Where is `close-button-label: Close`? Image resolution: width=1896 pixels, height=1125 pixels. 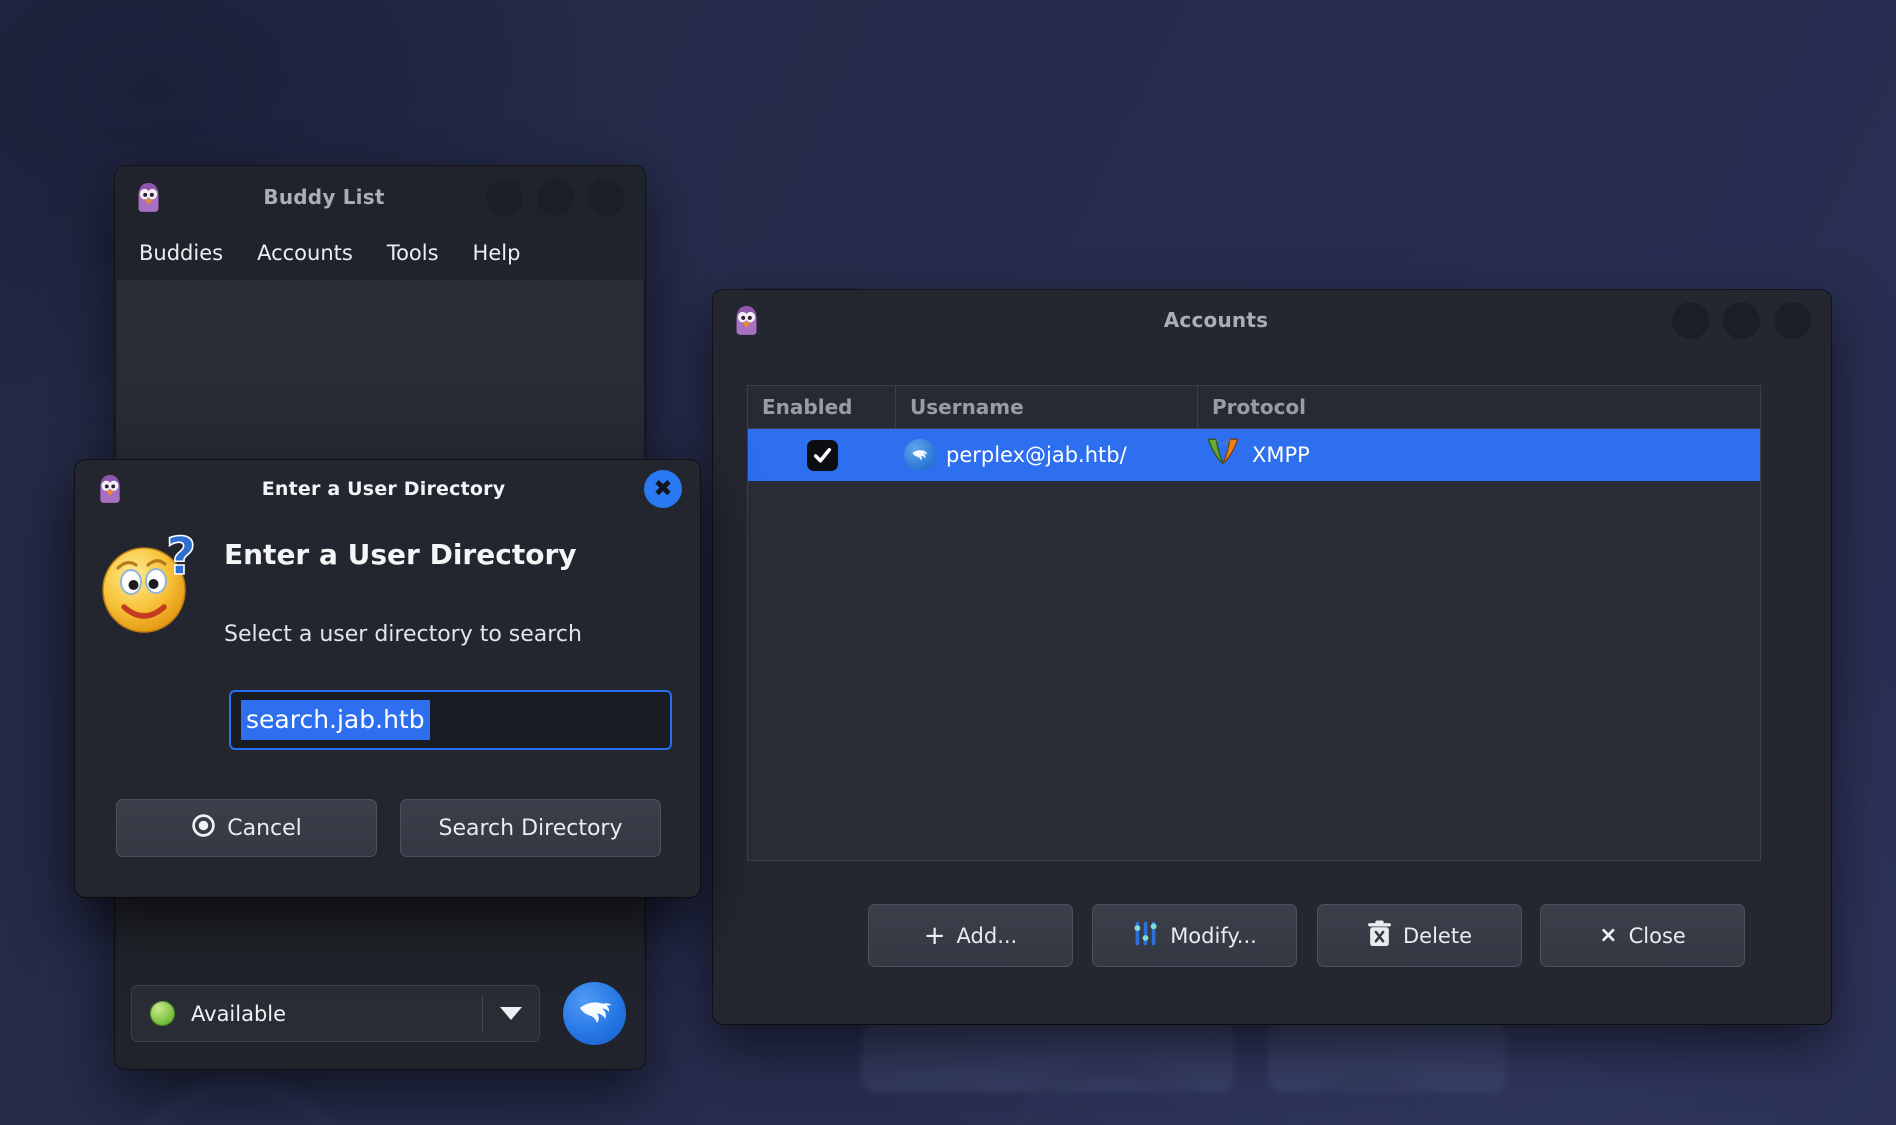
close-button-label: Close is located at coordinates (1657, 935).